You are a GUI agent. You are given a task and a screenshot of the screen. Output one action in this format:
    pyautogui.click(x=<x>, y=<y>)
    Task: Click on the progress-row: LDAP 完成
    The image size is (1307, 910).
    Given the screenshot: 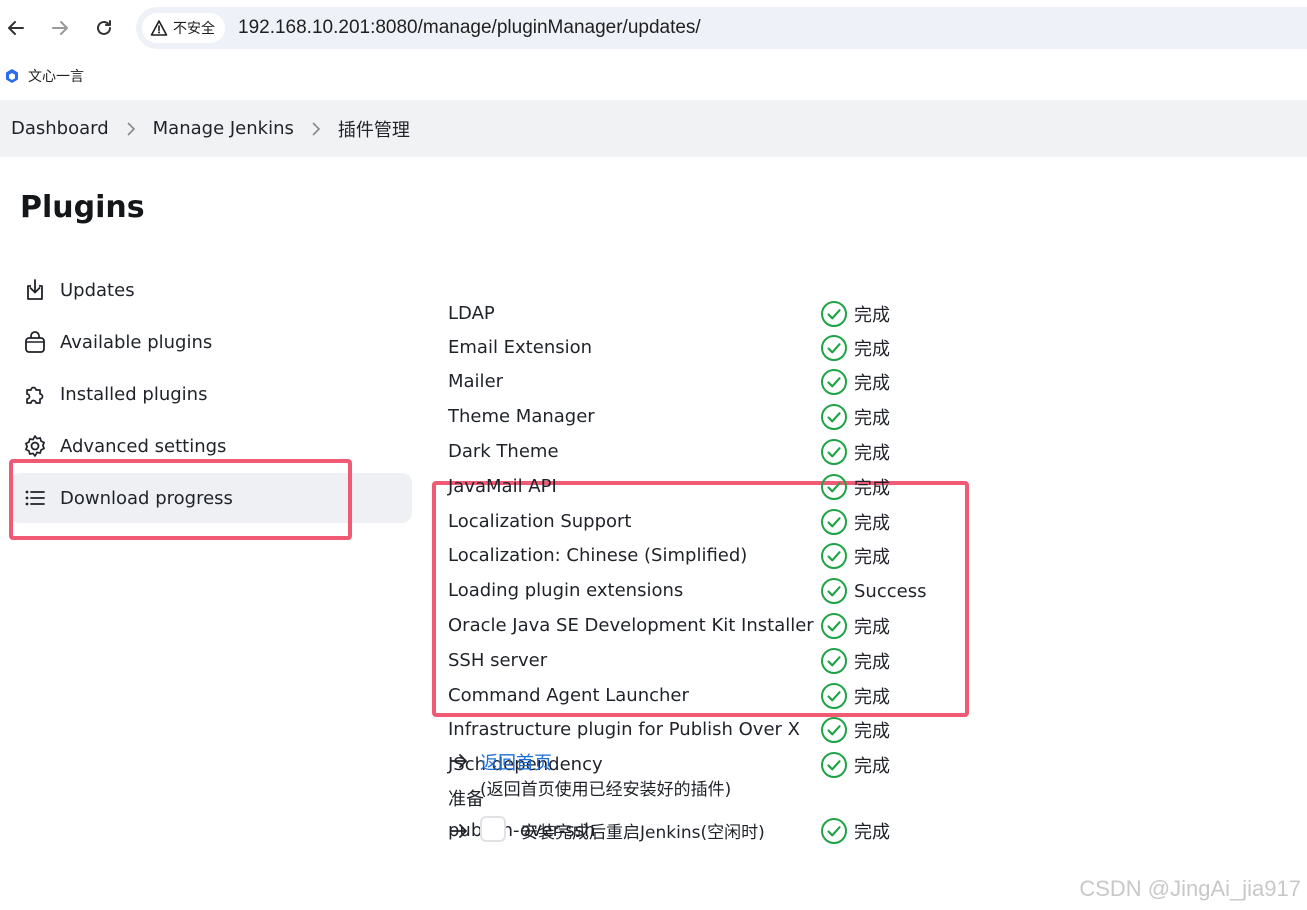 What is the action you would take?
    pyautogui.click(x=708, y=314)
    